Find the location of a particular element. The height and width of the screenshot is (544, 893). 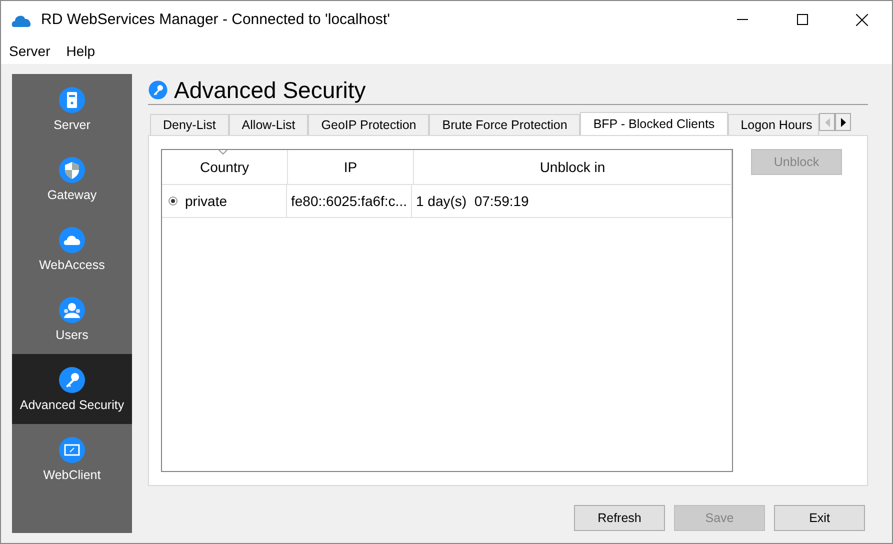

menu-item: Help is located at coordinates (81, 51).